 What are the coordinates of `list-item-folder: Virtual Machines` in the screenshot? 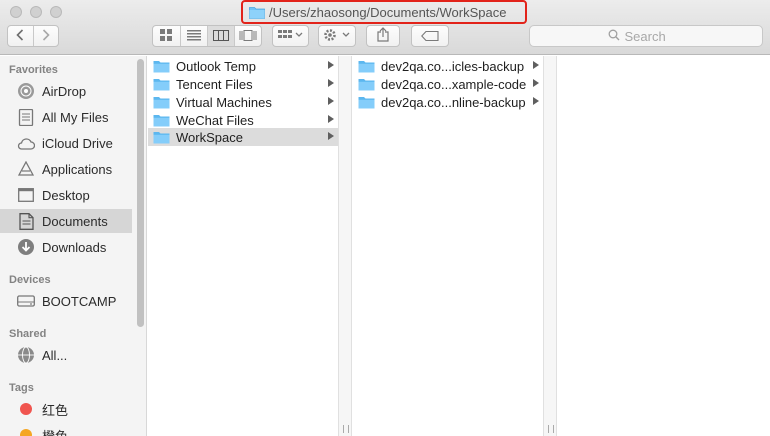 It's located at (243, 102).